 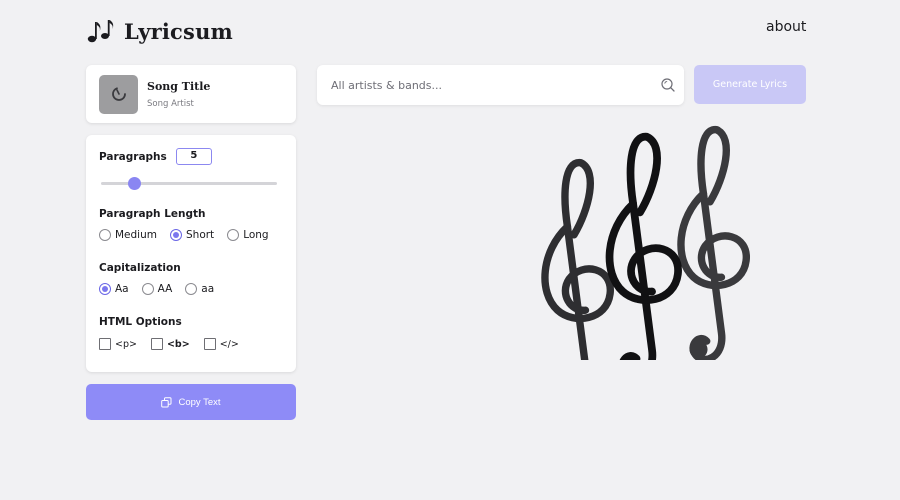 I want to click on copy-text-button: Copy Text, so click(x=191, y=402).